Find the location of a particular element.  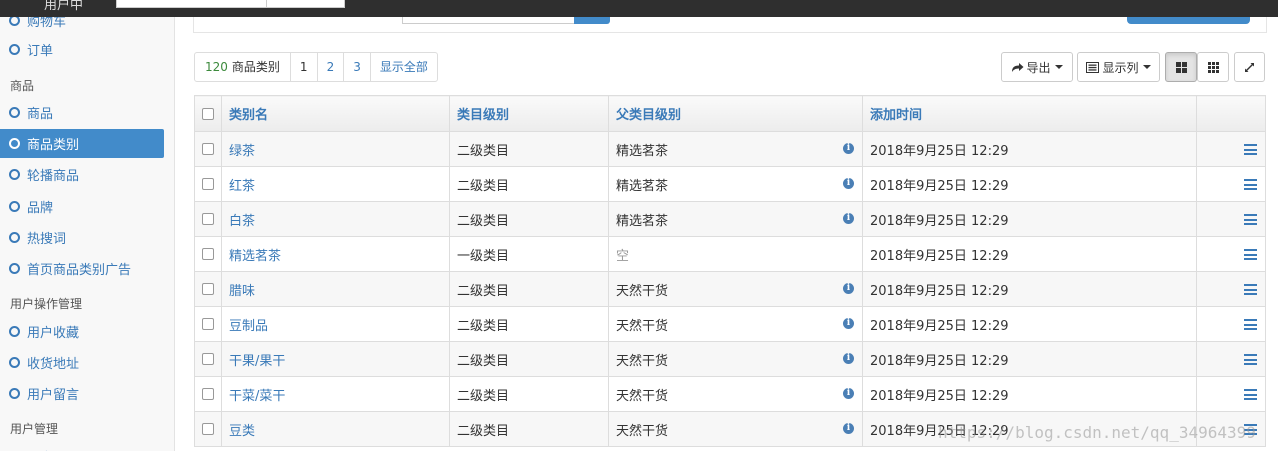

table-row: 绿茶 二级类目 精选茗茶 i 2018年9月25日 12:29 is located at coordinates (730, 149).